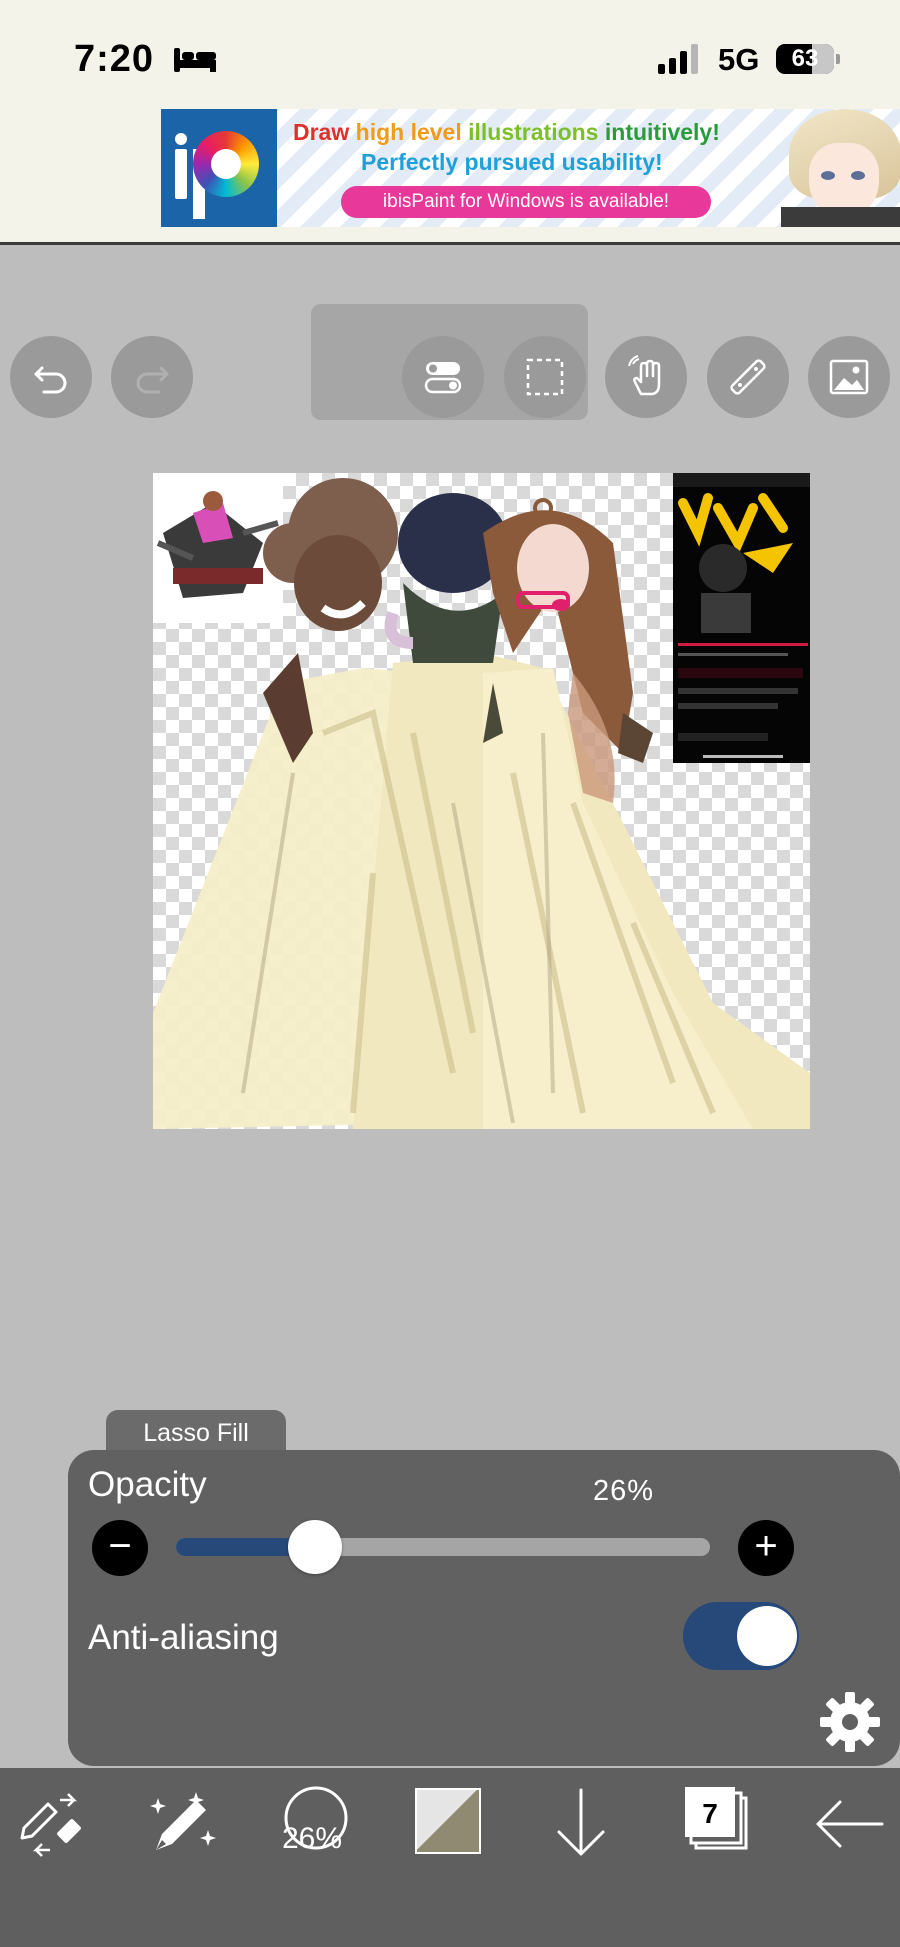  I want to click on image-icon, so click(849, 377).